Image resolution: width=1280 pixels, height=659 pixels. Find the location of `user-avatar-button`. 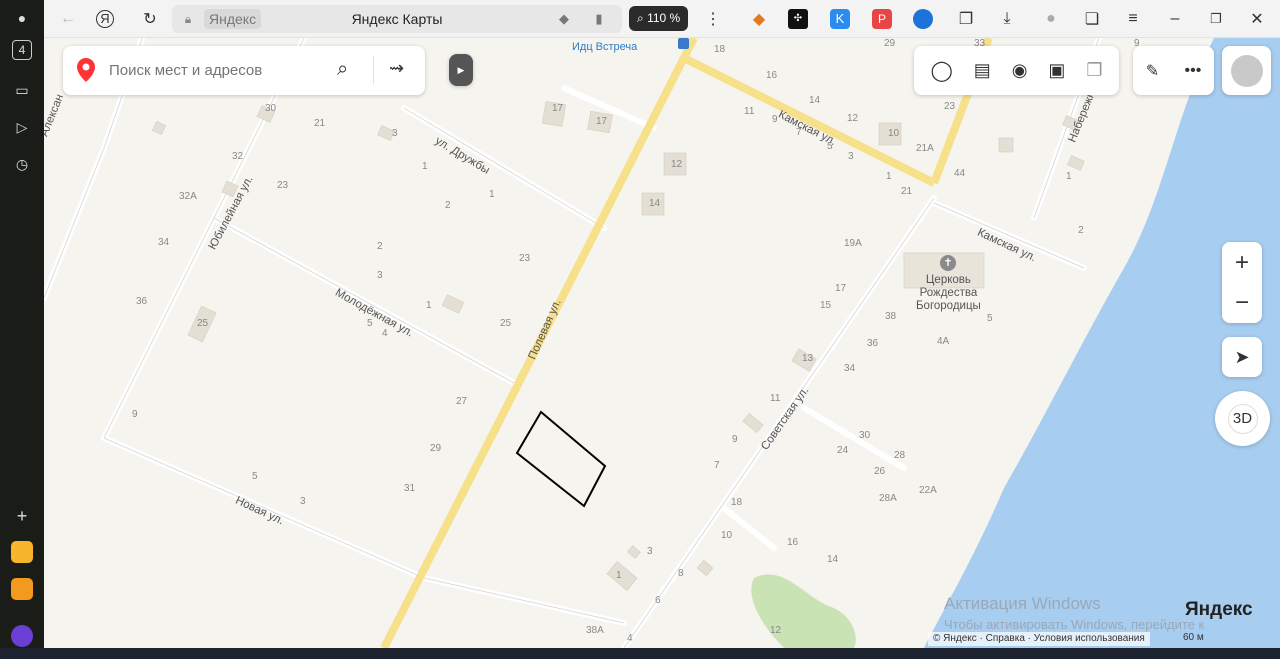

user-avatar-button is located at coordinates (1246, 70).